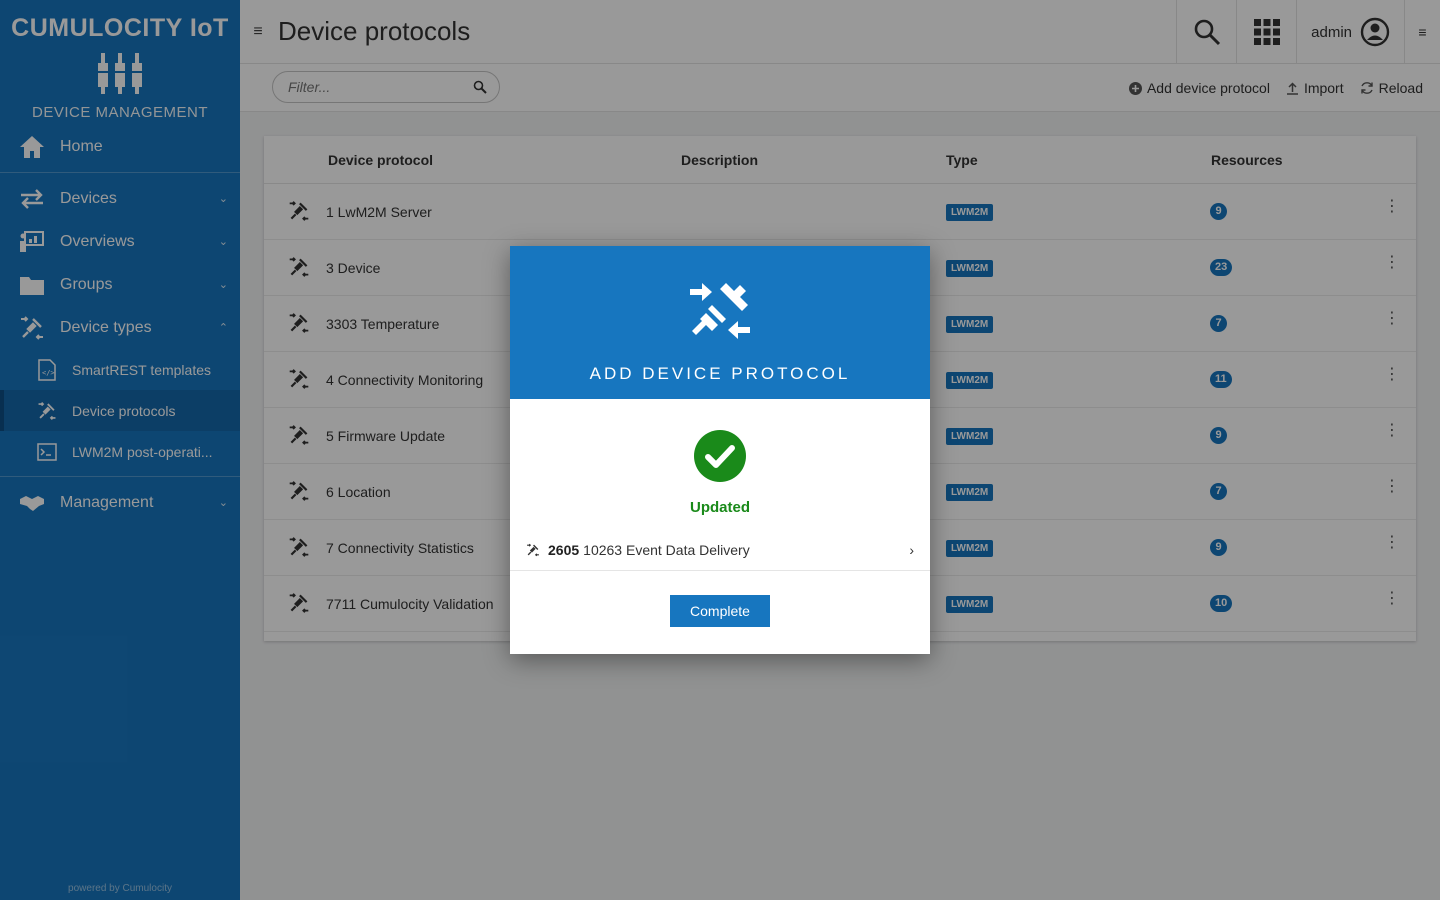 The width and height of the screenshot is (1440, 900). I want to click on chevron-right-icon: ›, so click(911, 550).